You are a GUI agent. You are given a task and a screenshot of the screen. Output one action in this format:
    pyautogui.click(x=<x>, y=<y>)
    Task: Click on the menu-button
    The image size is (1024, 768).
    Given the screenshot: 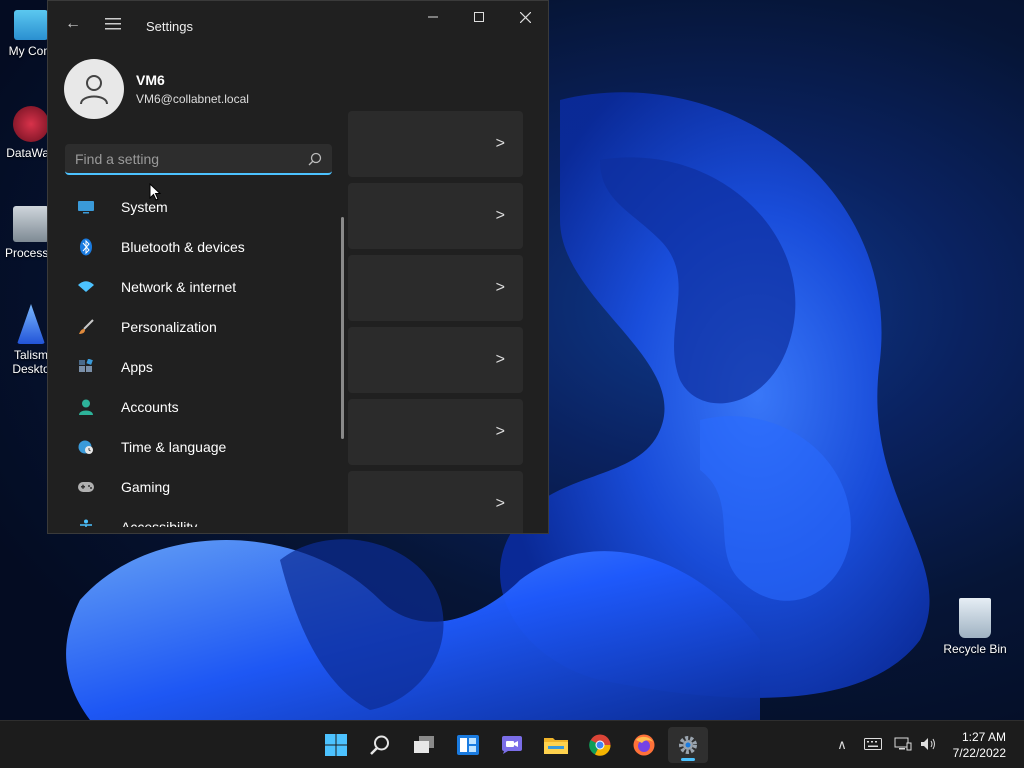 What is the action you would take?
    pyautogui.click(x=113, y=24)
    